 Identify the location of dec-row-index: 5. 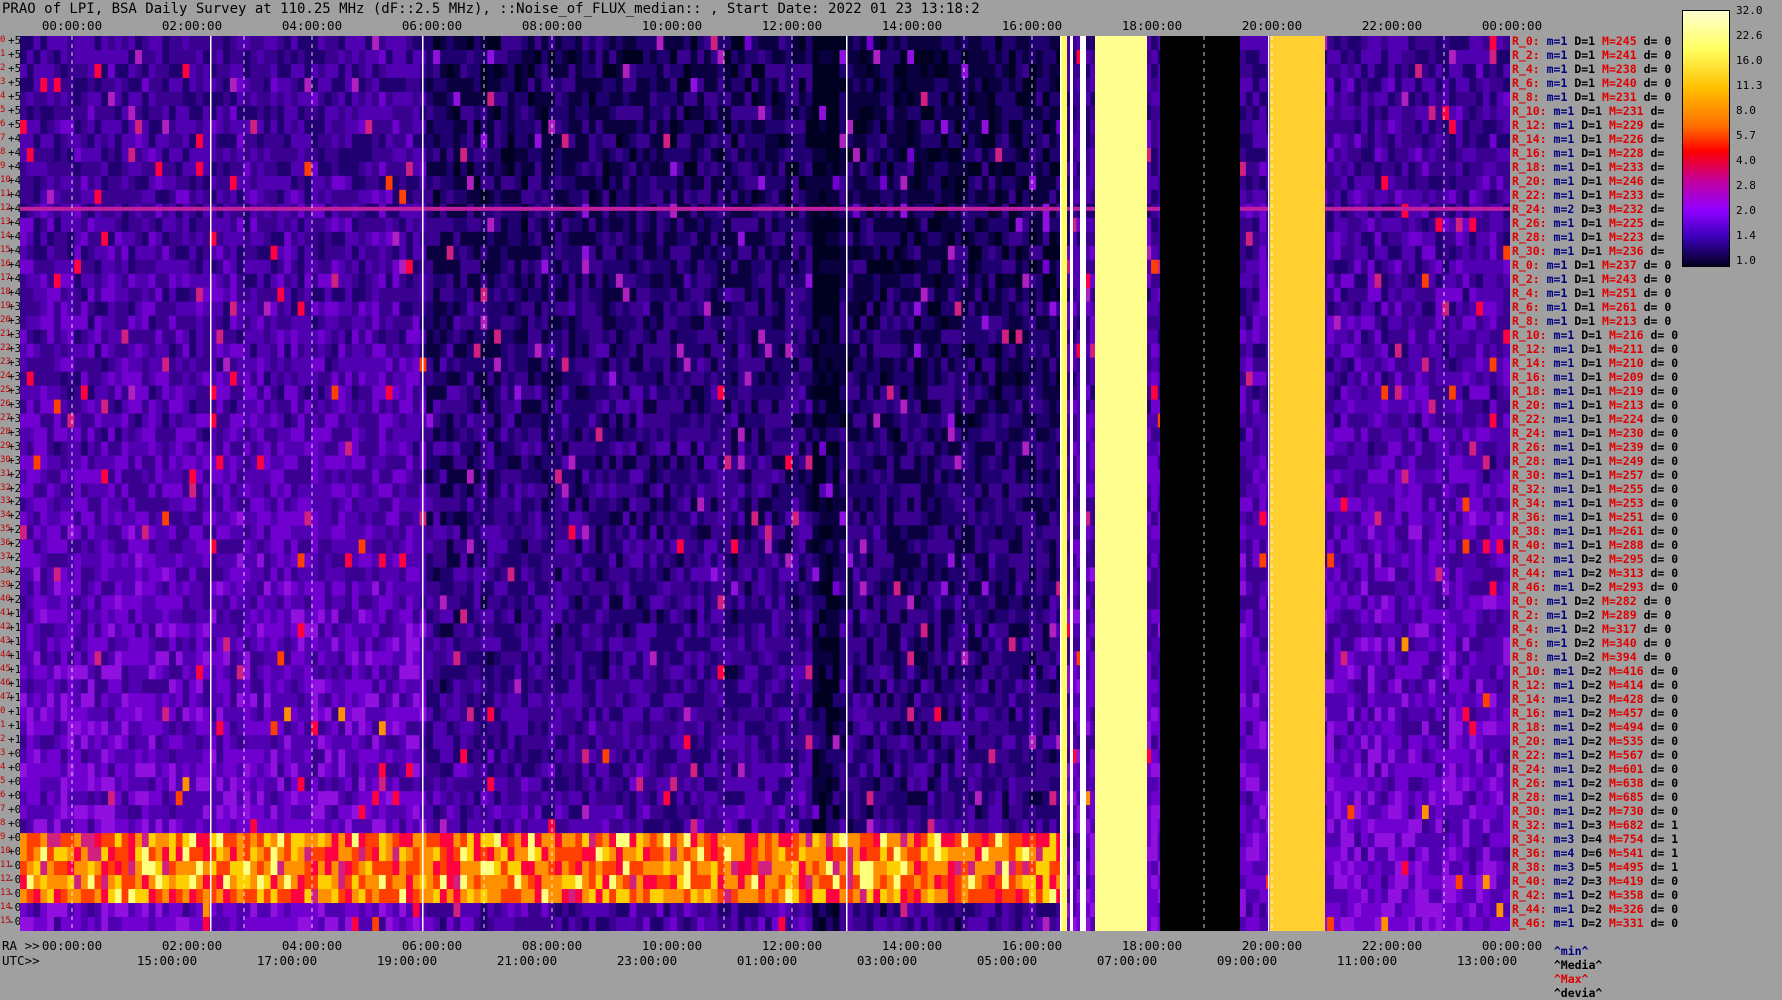
(2, 110).